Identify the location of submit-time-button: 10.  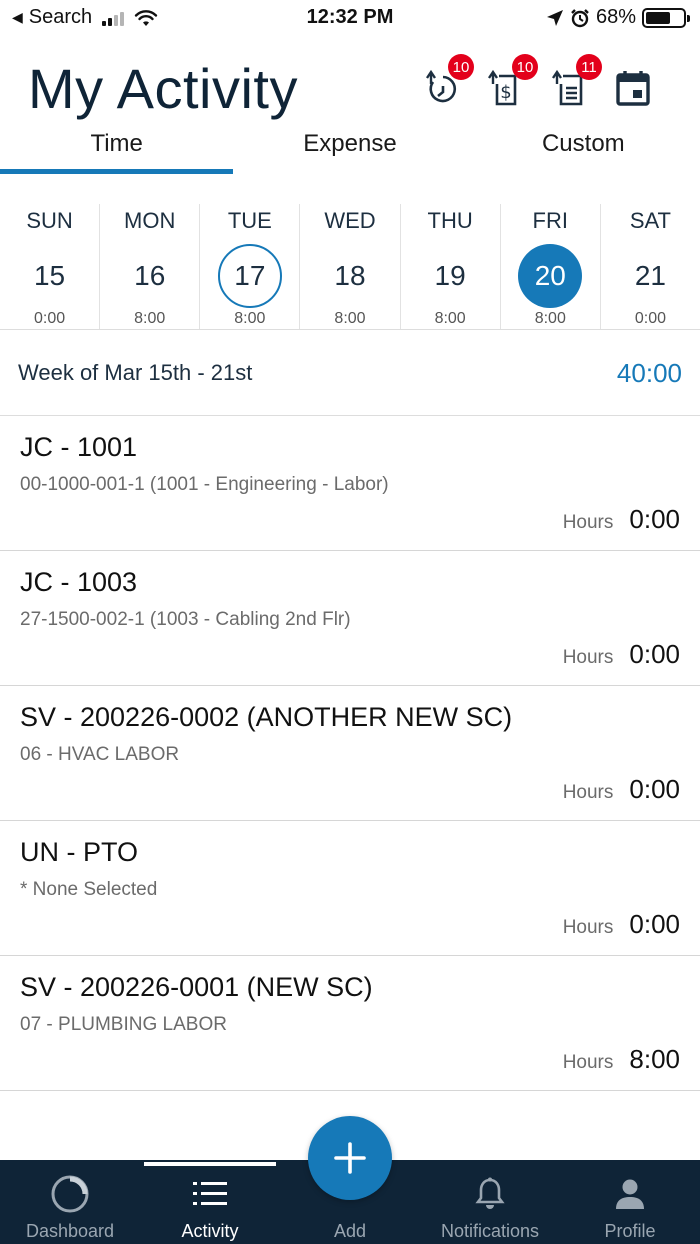
(448, 80).